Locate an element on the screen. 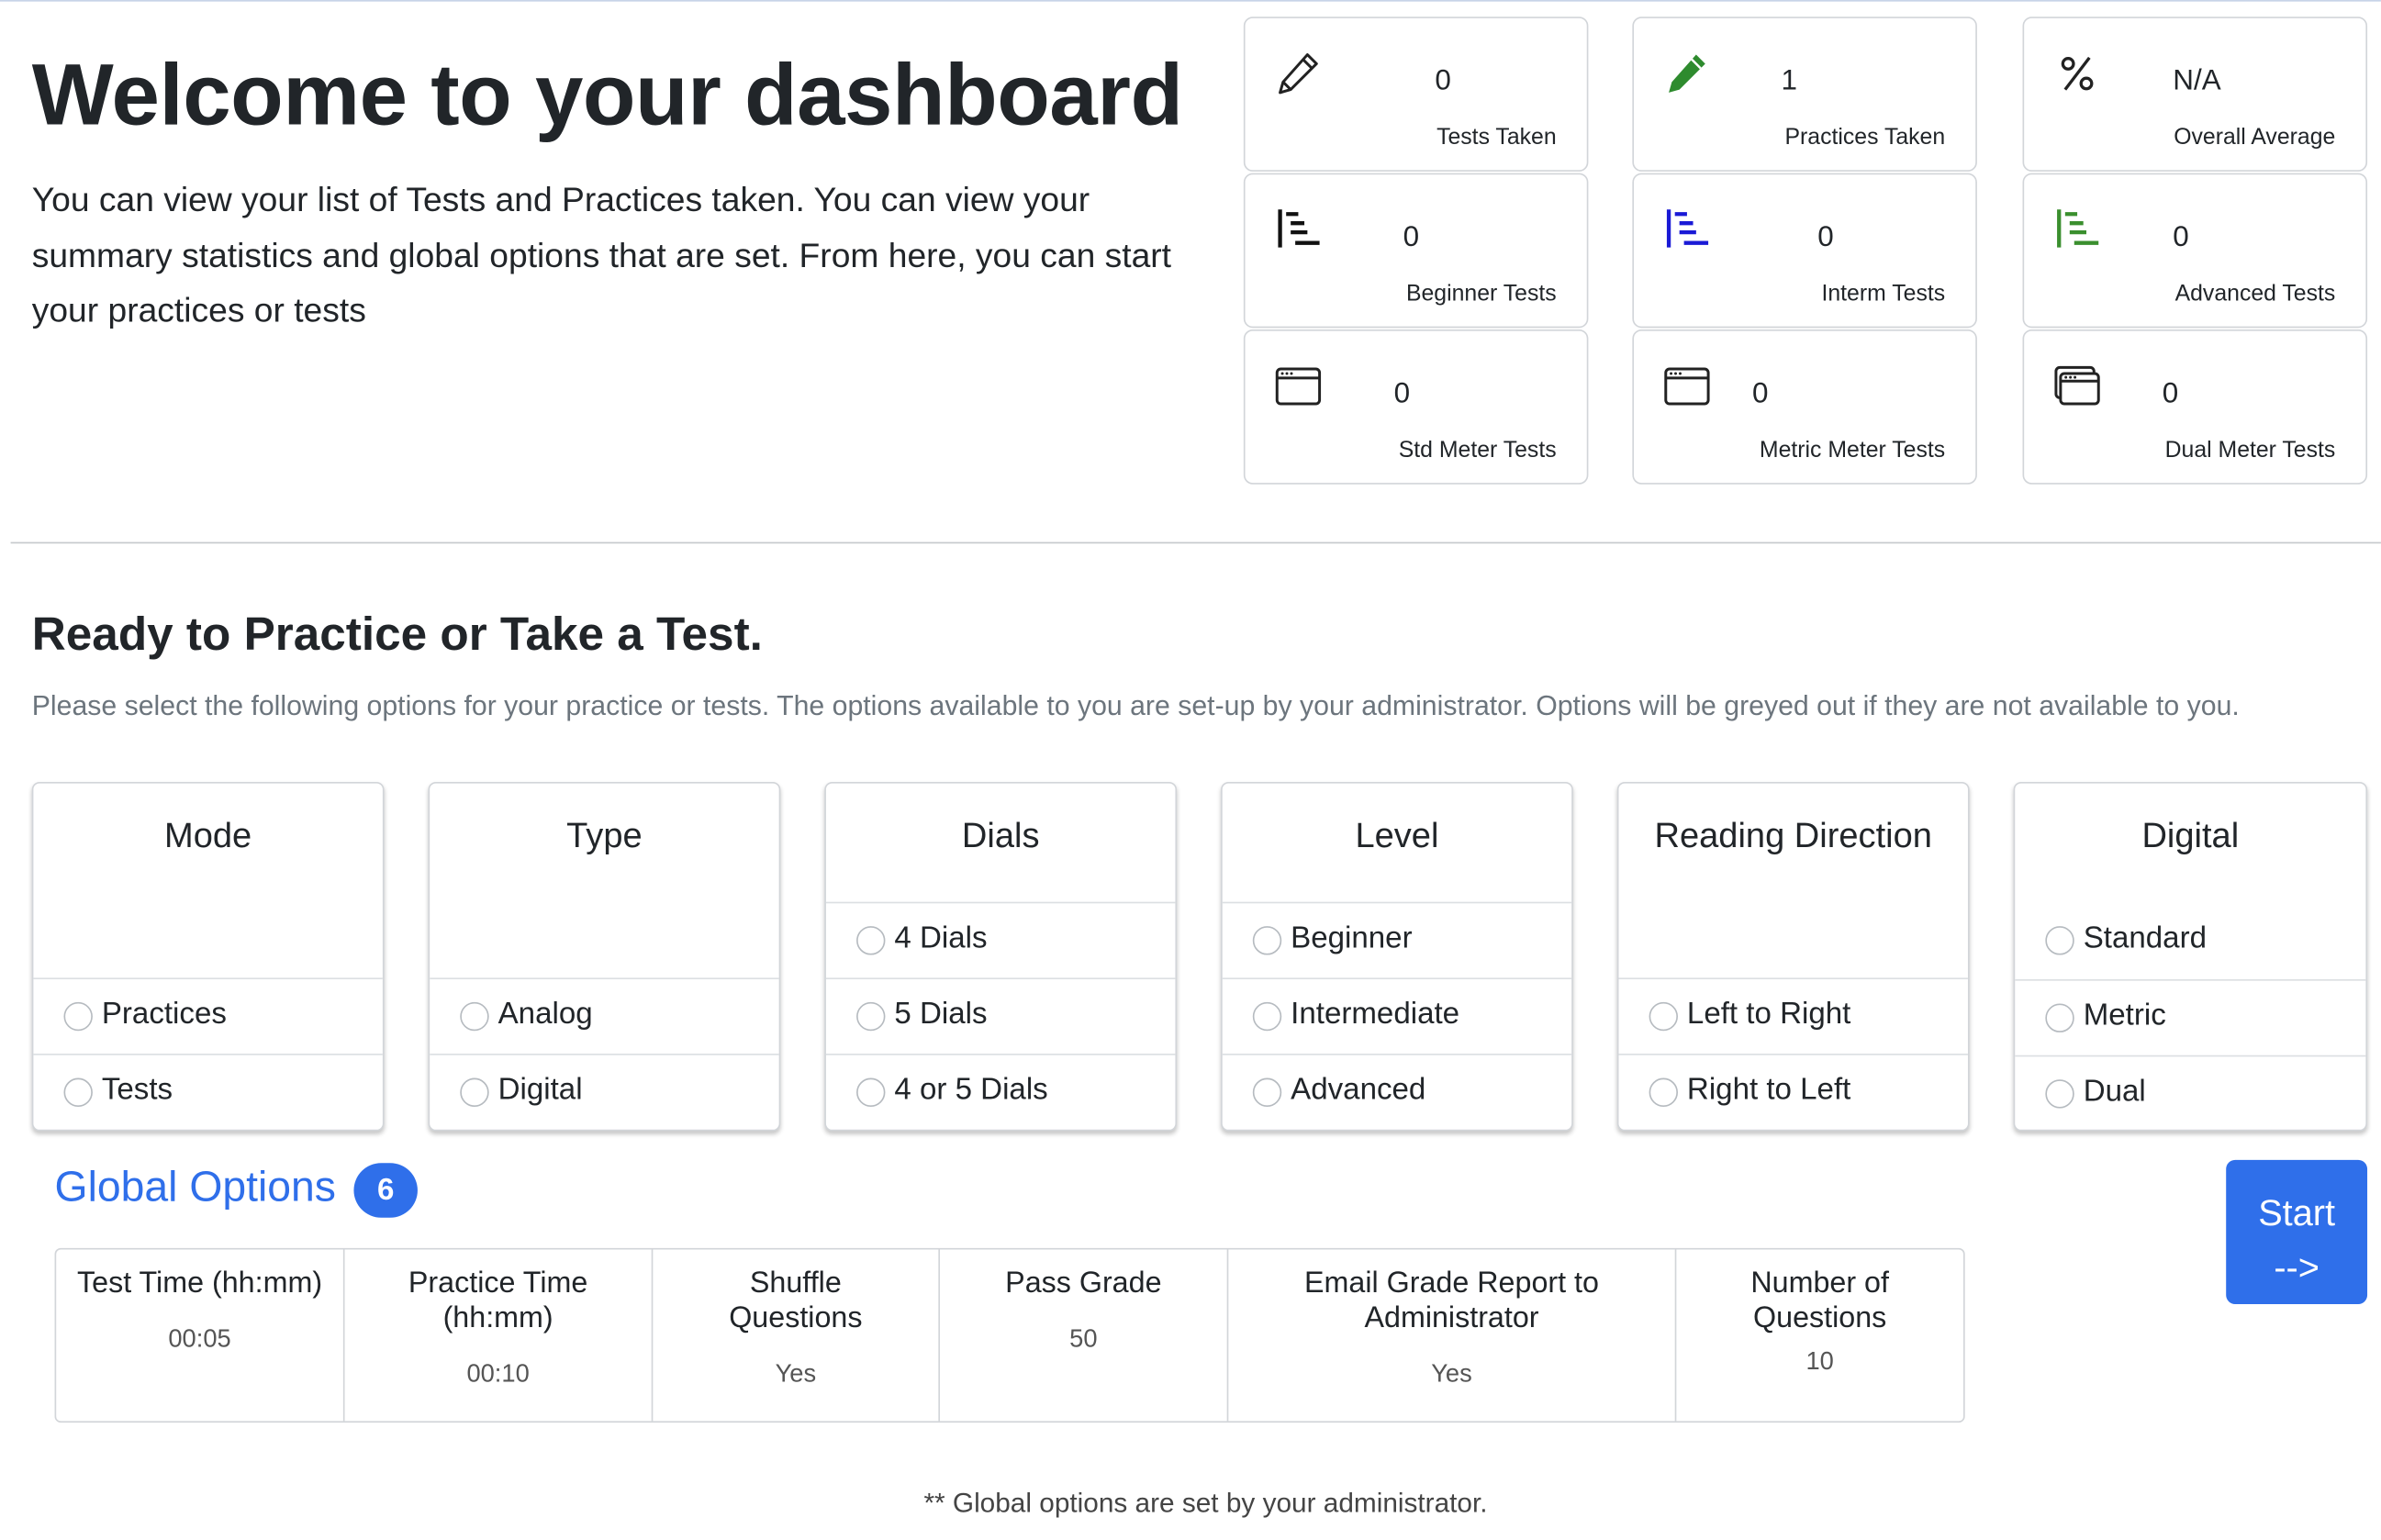 This screenshot has height=1540, width=2381. option-metric: Metric is located at coordinates (2191, 1017).